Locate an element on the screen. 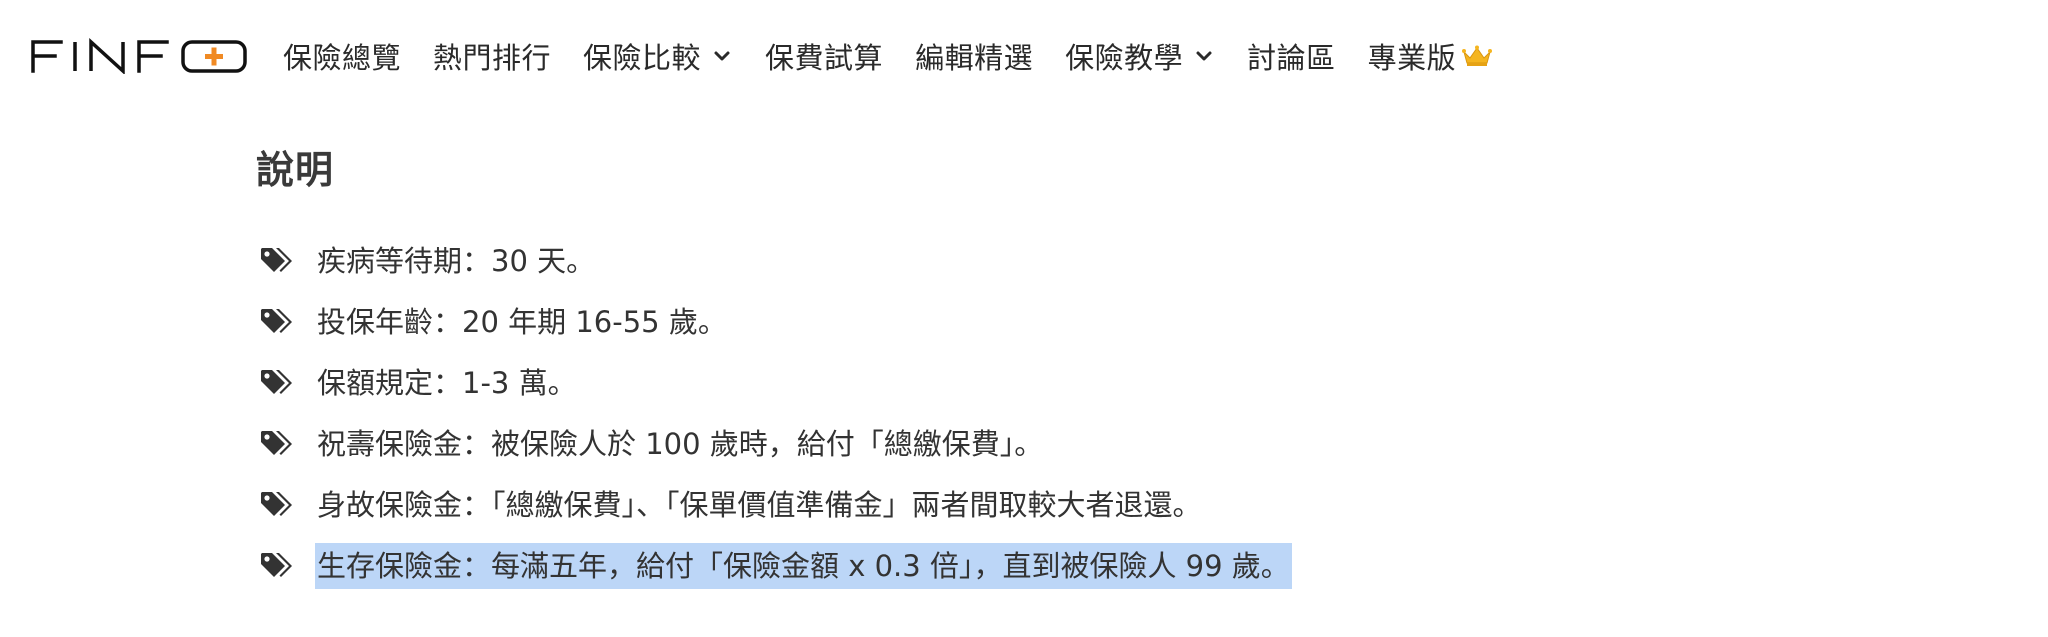 The height and width of the screenshot is (637, 2048). description-text-selected: 生存保險金：每滿五年，給付「保險金額 x 0.3 倍」，直到被保險人 99 歲。 is located at coordinates (803, 565).